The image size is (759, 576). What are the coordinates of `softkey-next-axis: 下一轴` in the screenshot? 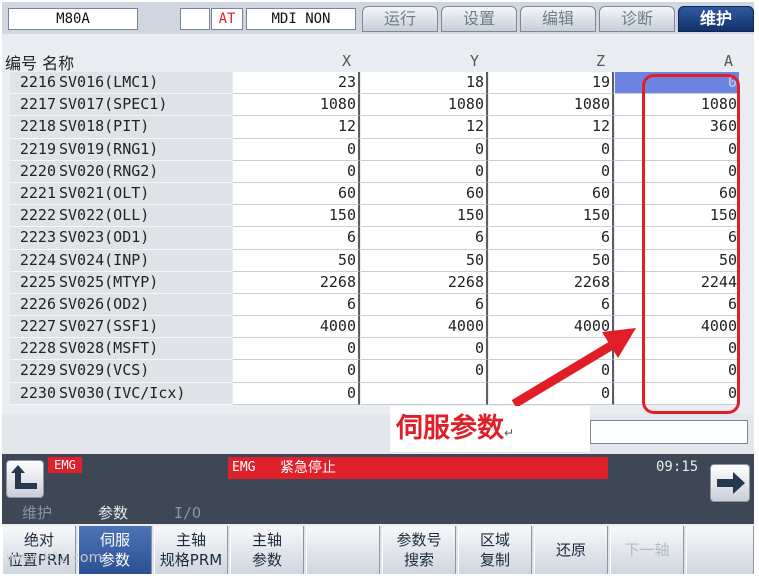 It's located at (647, 550).